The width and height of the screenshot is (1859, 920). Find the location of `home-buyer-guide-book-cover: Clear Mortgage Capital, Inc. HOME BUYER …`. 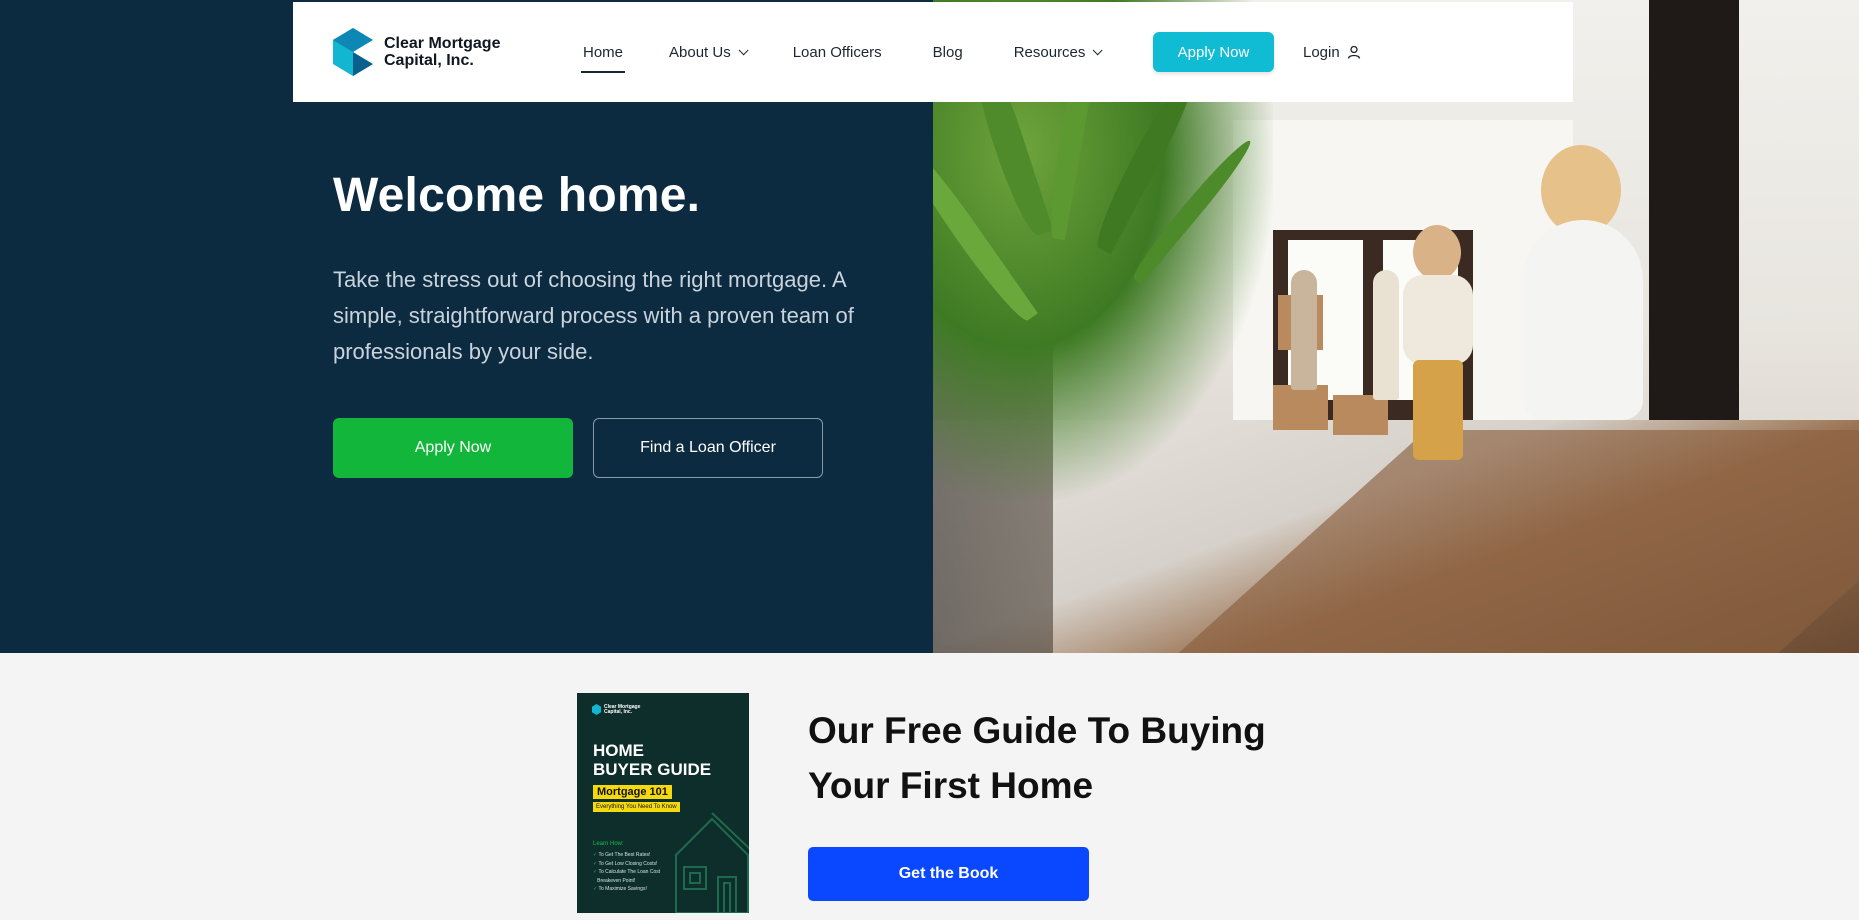

home-buyer-guide-book-cover: Clear Mortgage Capital, Inc. HOME BUYER … is located at coordinates (663, 803).